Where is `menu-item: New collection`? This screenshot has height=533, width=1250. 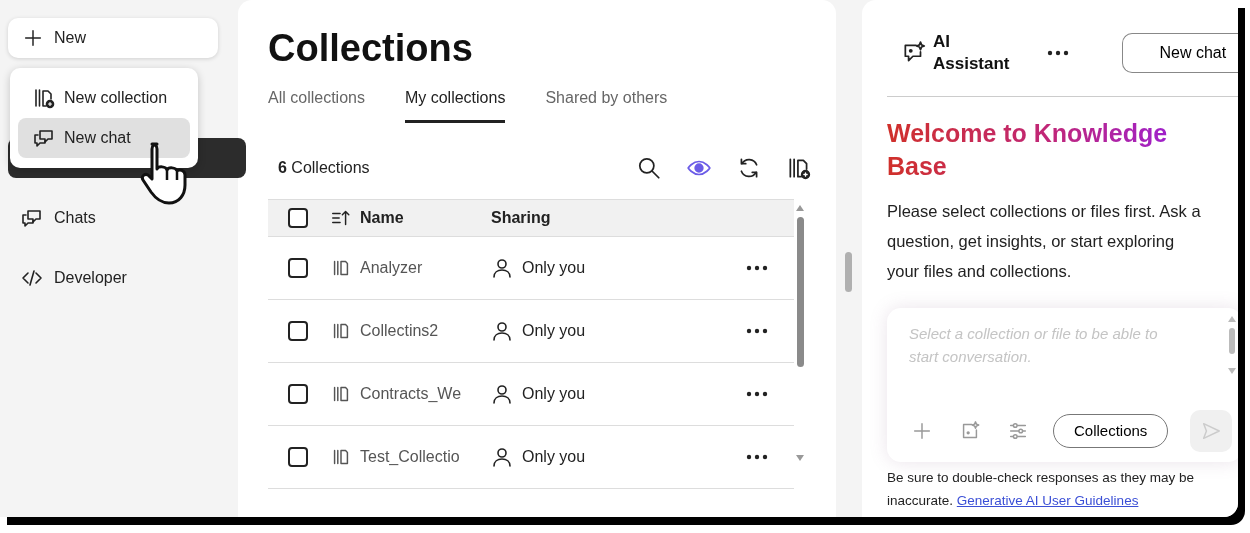
menu-item: New collection is located at coordinates (104, 98).